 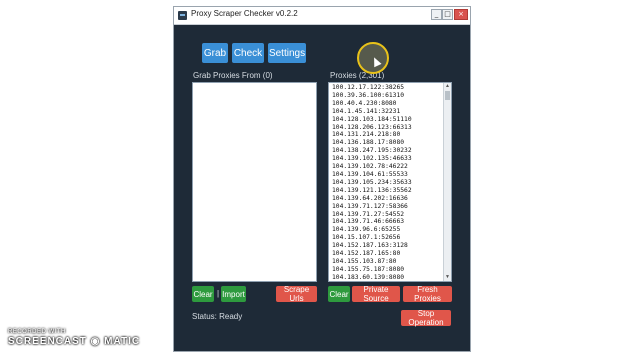 I want to click on window-title: Proxy Scraper Checker v0.2.2, so click(x=244, y=13).